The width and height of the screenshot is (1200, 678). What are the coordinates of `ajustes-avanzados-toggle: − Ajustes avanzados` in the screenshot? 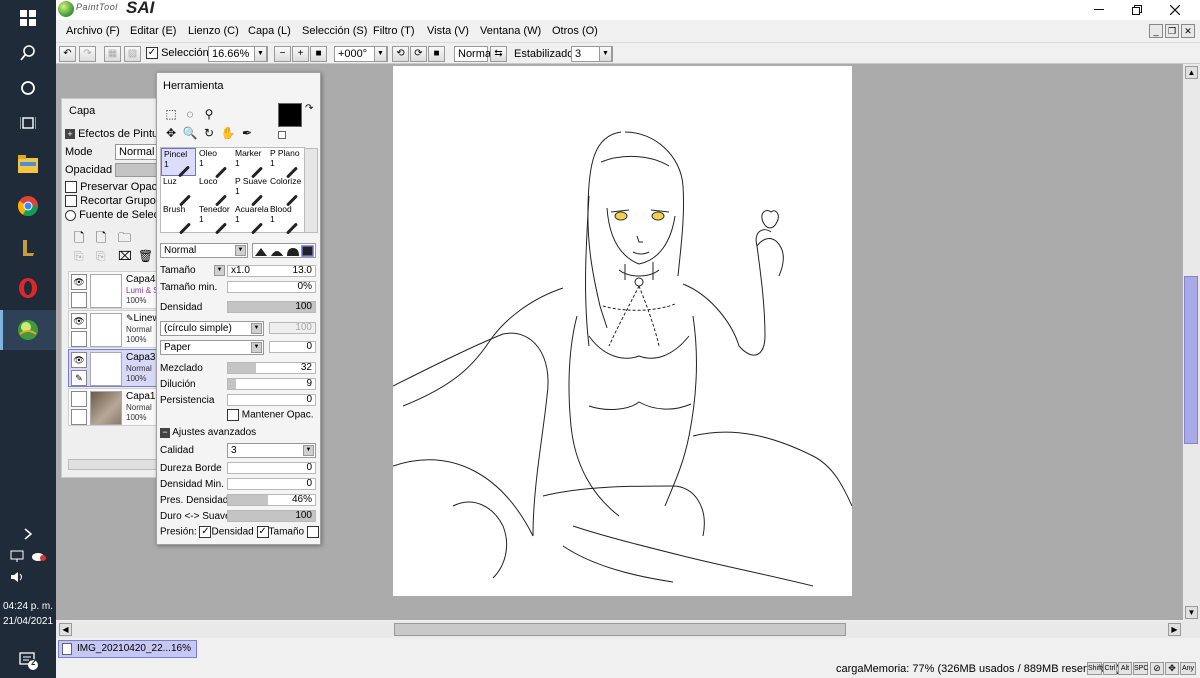 It's located at (208, 432).